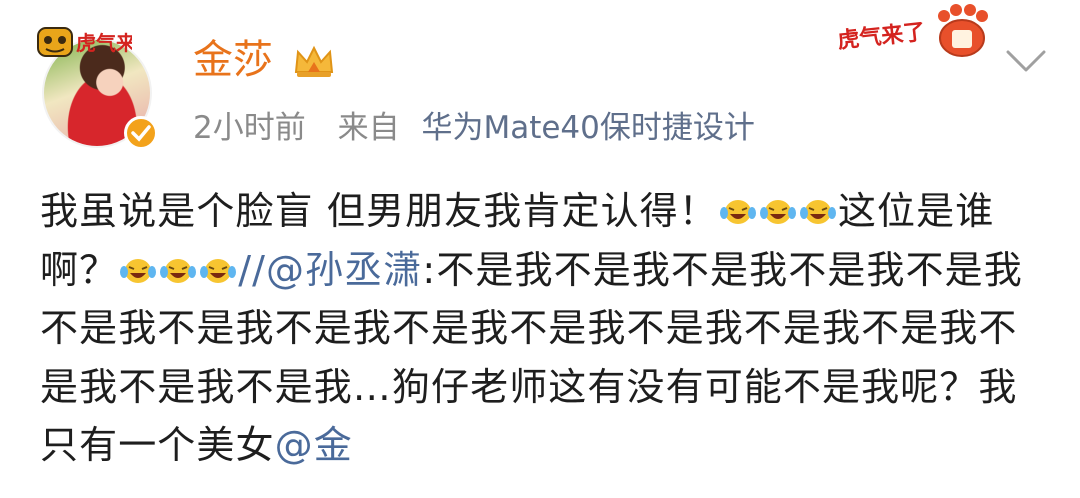 The image size is (1080, 498). What do you see at coordinates (587, 128) in the screenshot?
I see `device-source-link: 华为Mate40保时捷设计` at bounding box center [587, 128].